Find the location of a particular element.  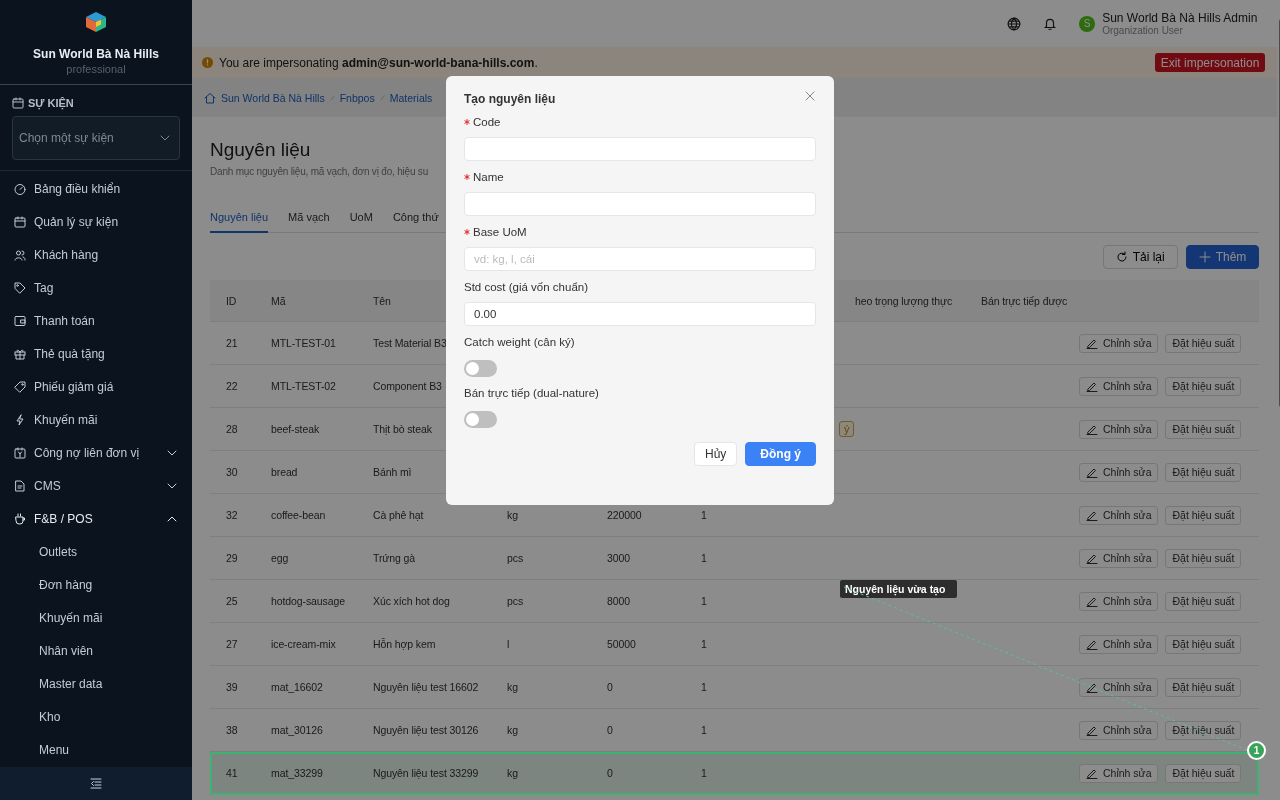

sidebar-item: CMS is located at coordinates (96, 486).